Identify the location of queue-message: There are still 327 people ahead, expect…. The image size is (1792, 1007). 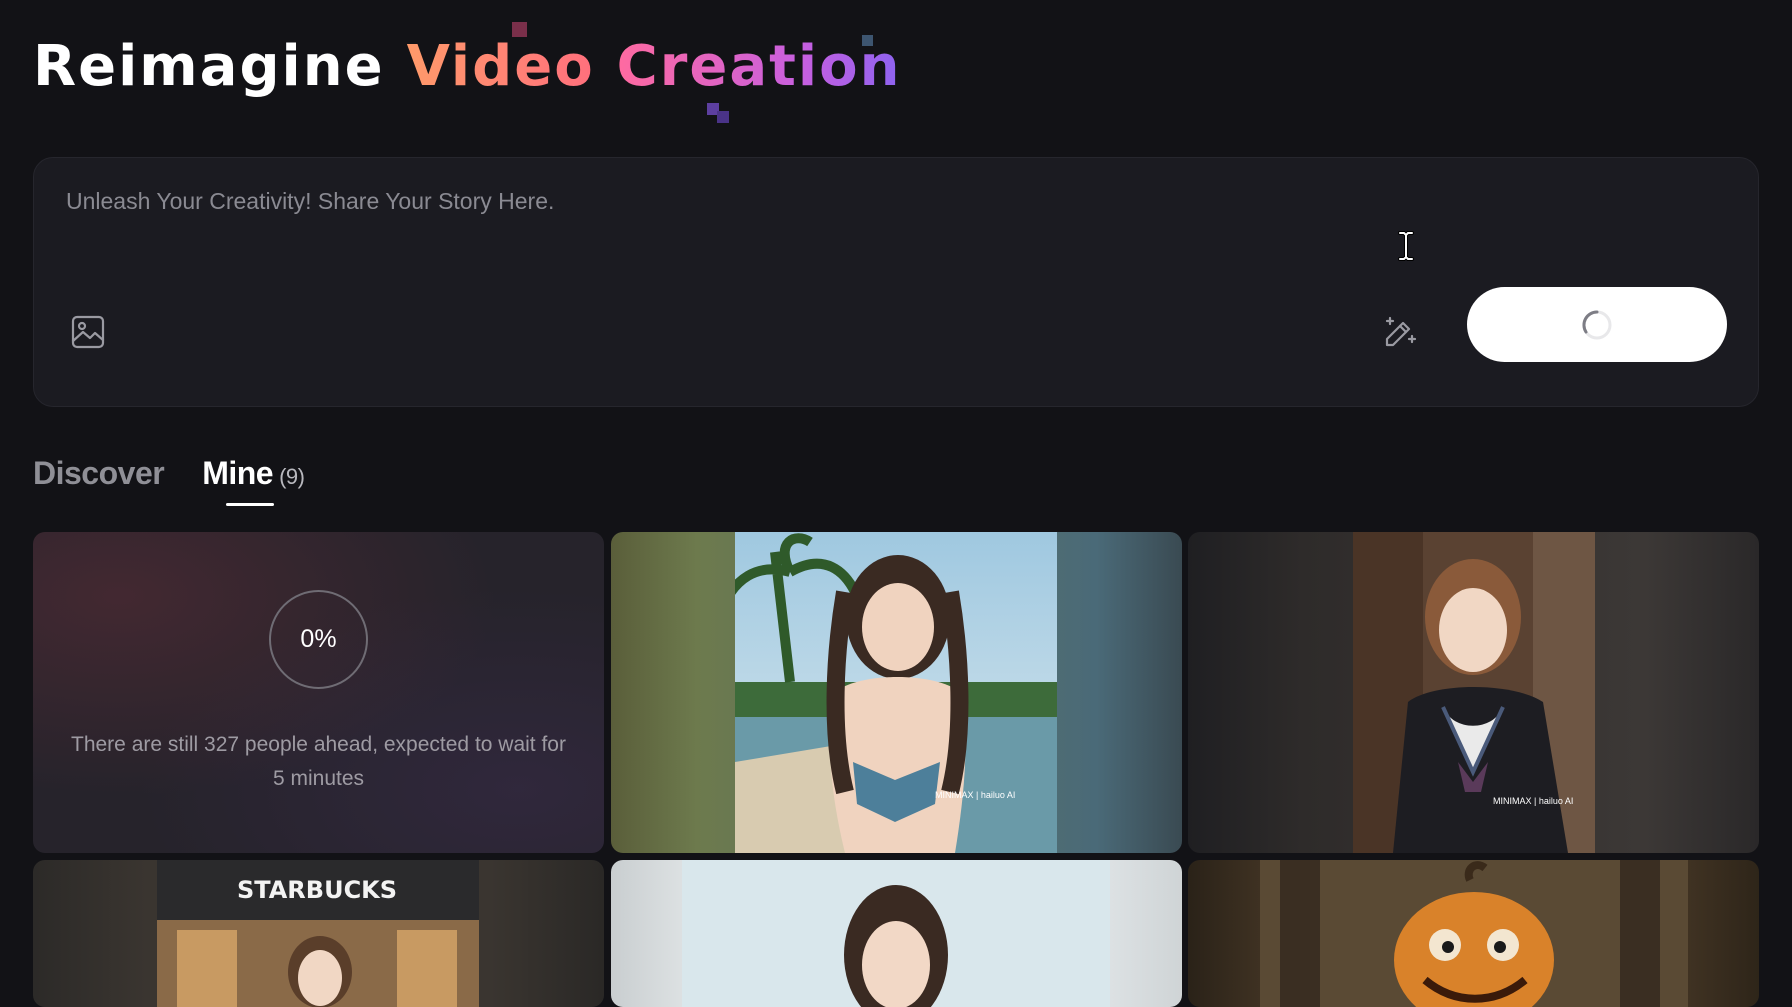
(318, 761).